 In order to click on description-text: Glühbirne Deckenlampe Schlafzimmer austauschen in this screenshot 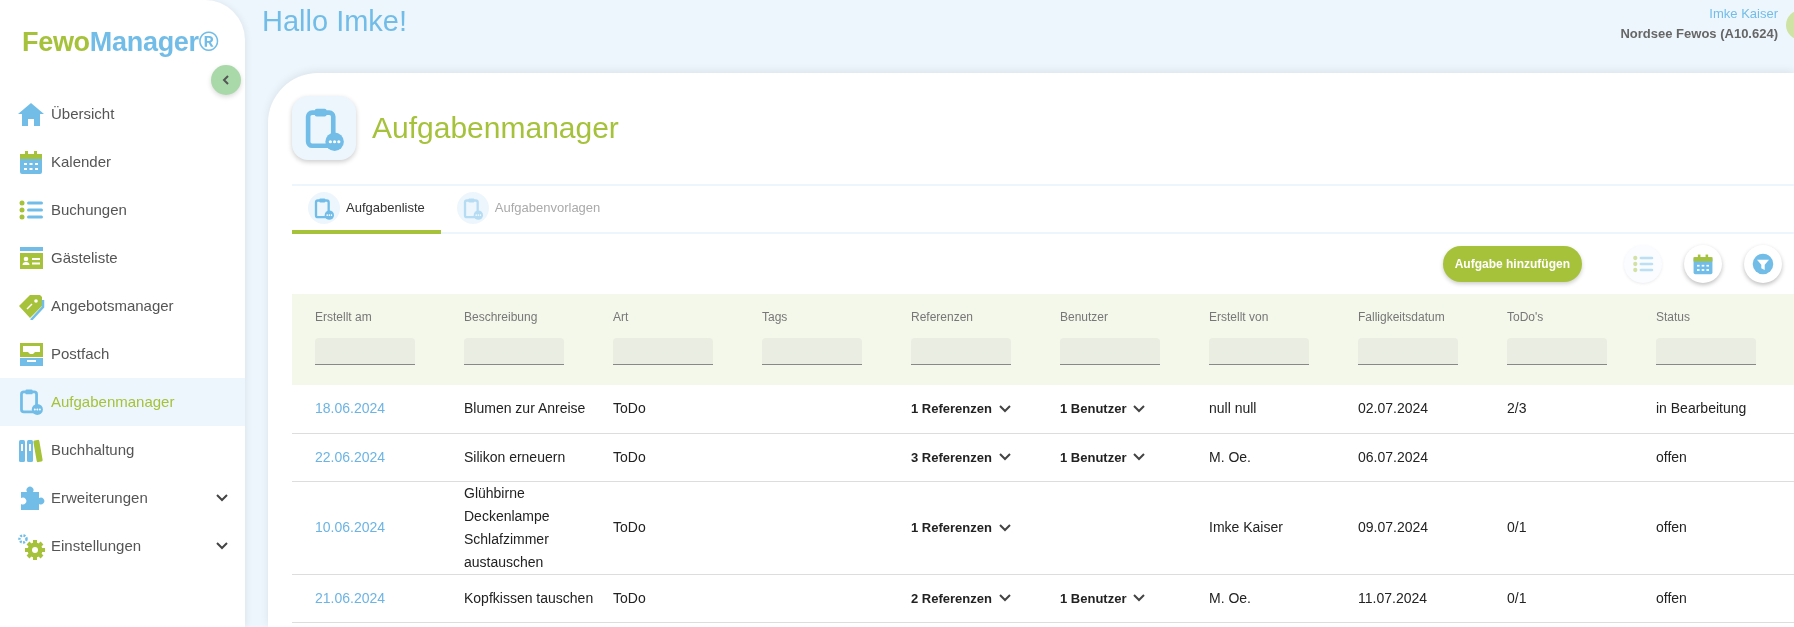, I will do `click(507, 527)`.